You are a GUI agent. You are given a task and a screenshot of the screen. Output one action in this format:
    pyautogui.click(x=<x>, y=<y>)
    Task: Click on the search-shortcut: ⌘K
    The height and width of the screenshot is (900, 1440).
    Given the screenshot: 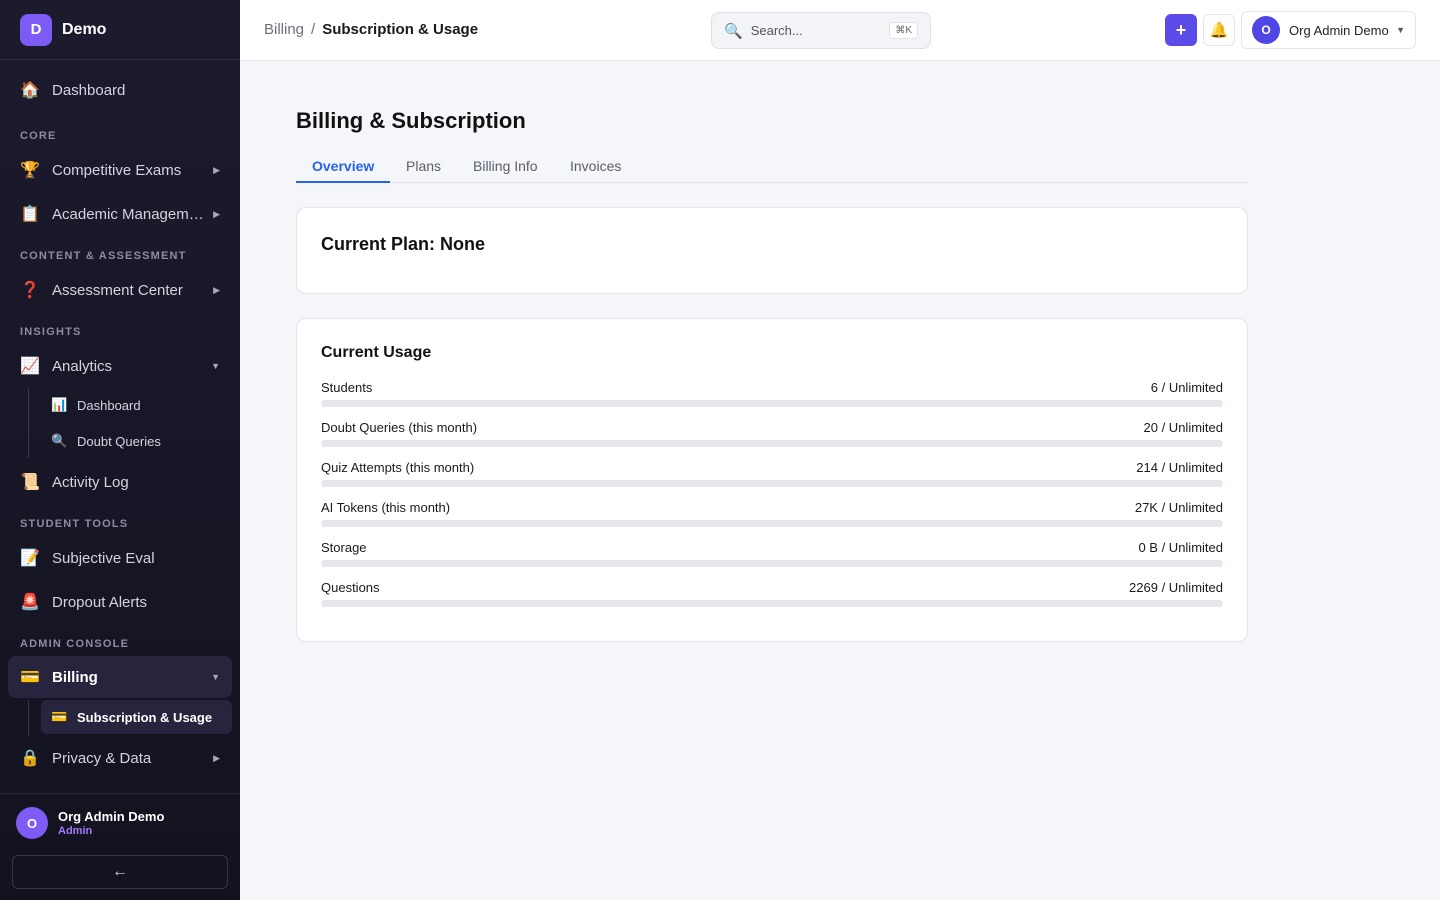 What is the action you would take?
    pyautogui.click(x=903, y=30)
    